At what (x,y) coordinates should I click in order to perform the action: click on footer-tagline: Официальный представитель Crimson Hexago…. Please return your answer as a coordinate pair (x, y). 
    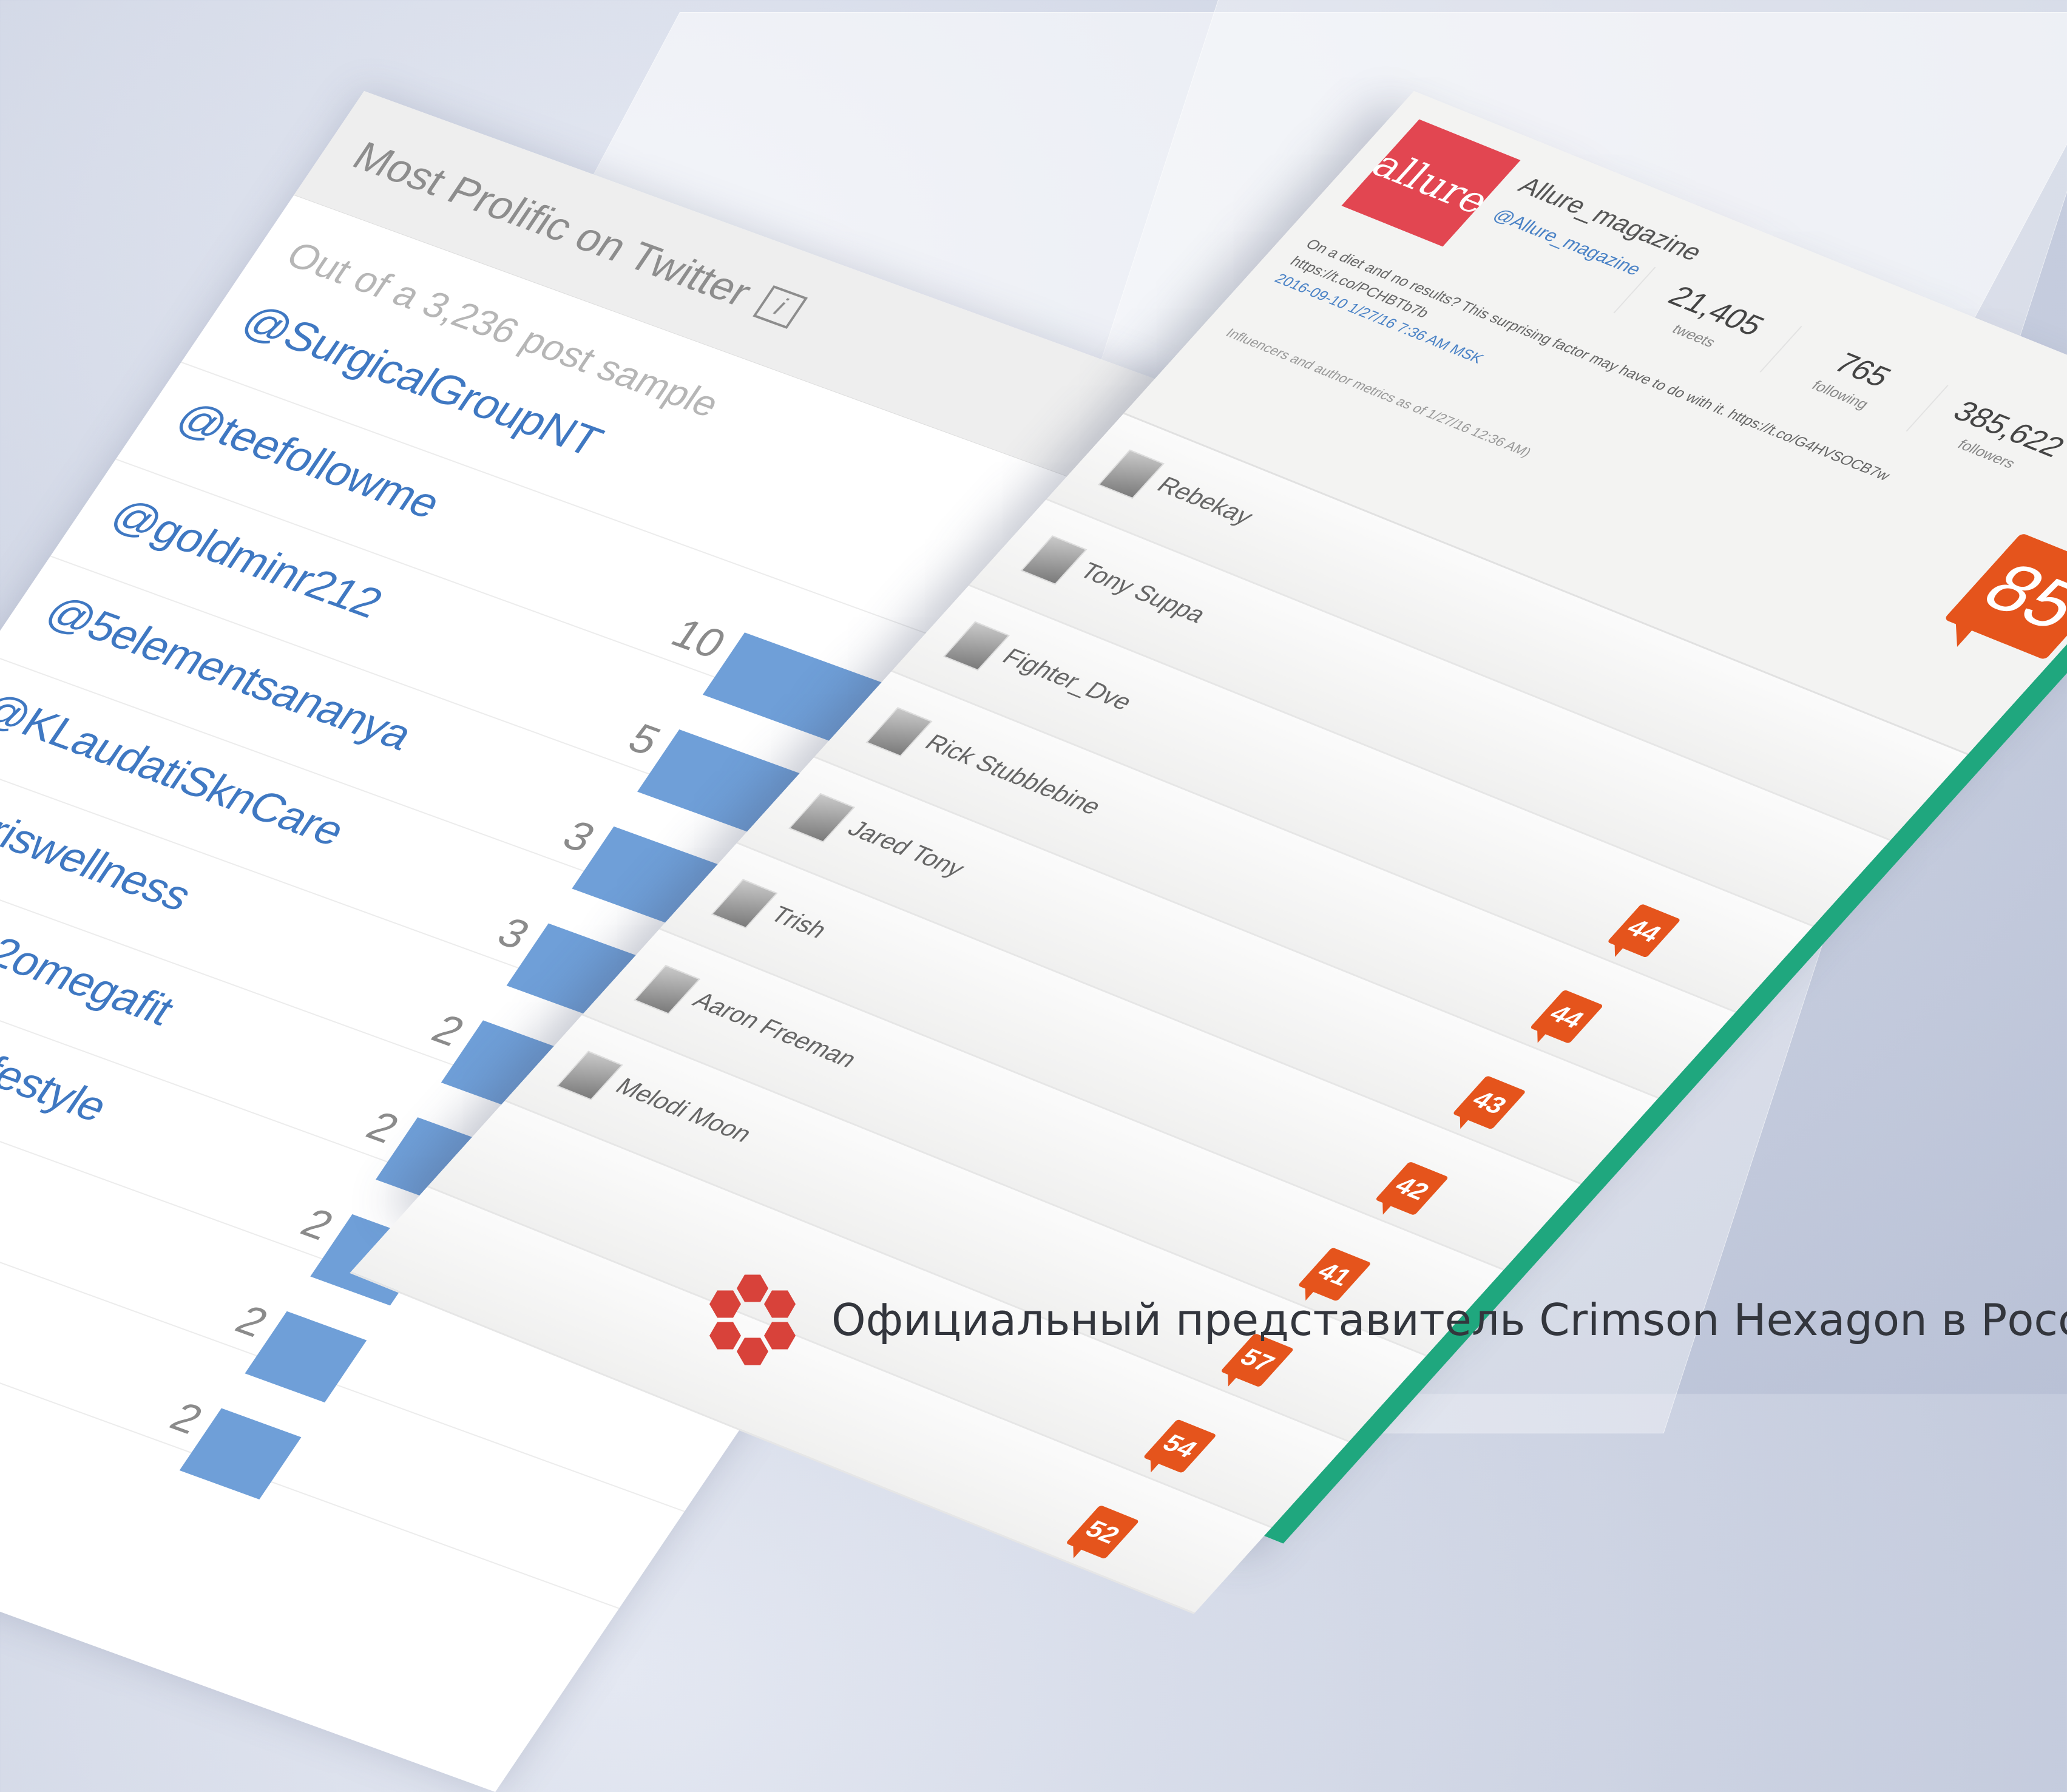
    Looking at the image, I should click on (1385, 1319).